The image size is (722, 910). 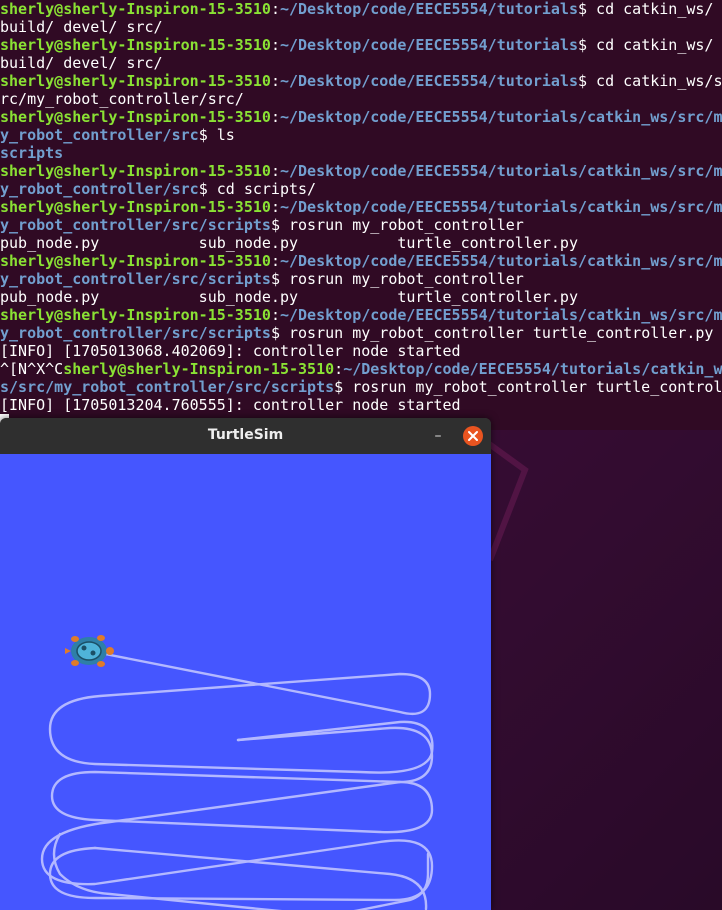 I want to click on terminal-line: scripts, so click(x=361, y=153).